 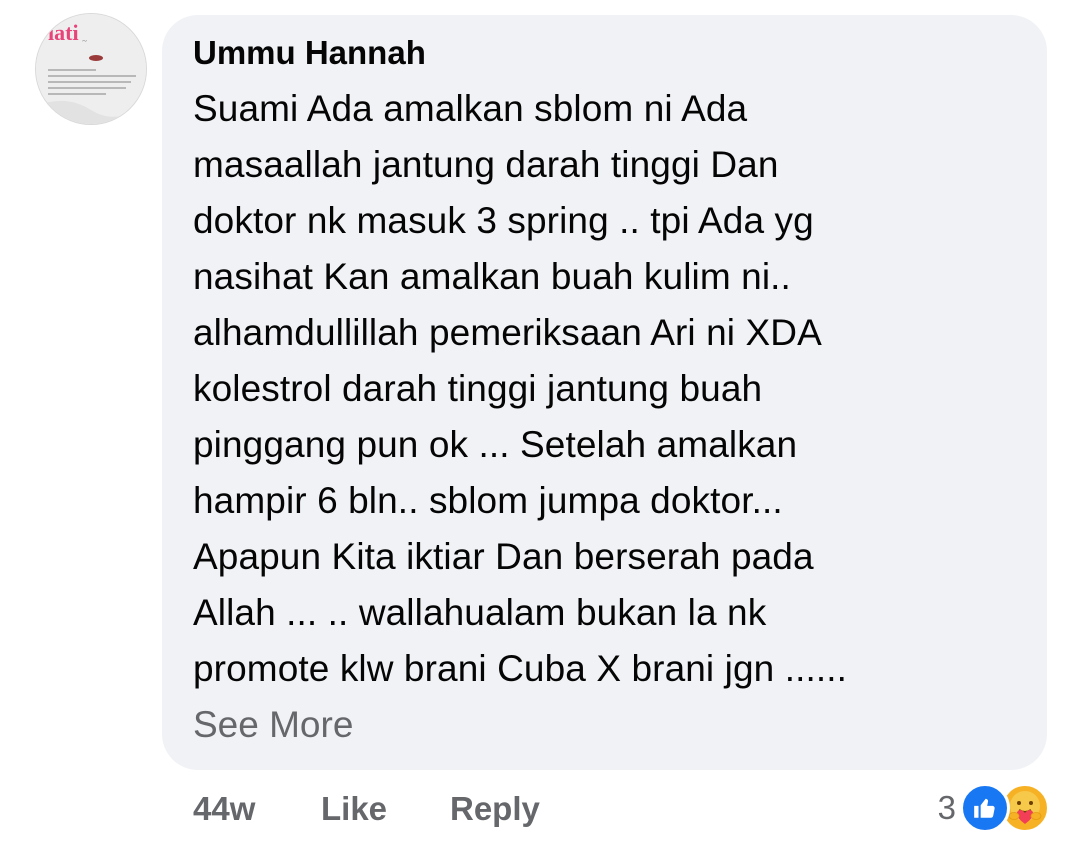 What do you see at coordinates (492, 276) in the screenshot?
I see `comment-text-line: nasihat Kan amalkan buah kulim ni..` at bounding box center [492, 276].